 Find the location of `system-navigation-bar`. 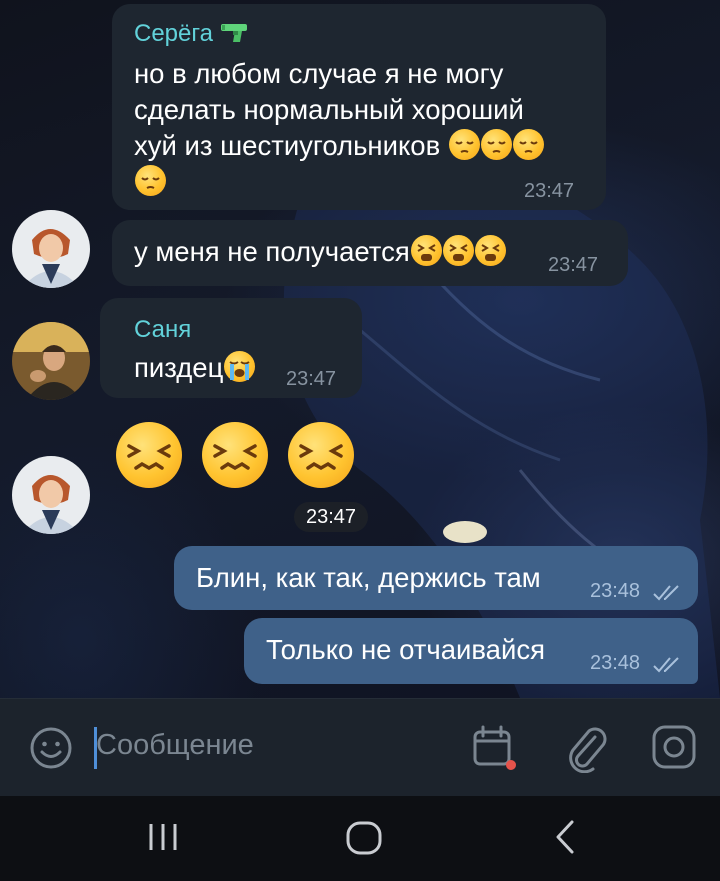

system-navigation-bar is located at coordinates (360, 838).